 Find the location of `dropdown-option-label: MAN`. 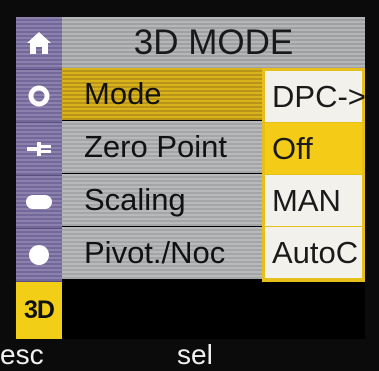

dropdown-option-label: MAN is located at coordinates (306, 200).